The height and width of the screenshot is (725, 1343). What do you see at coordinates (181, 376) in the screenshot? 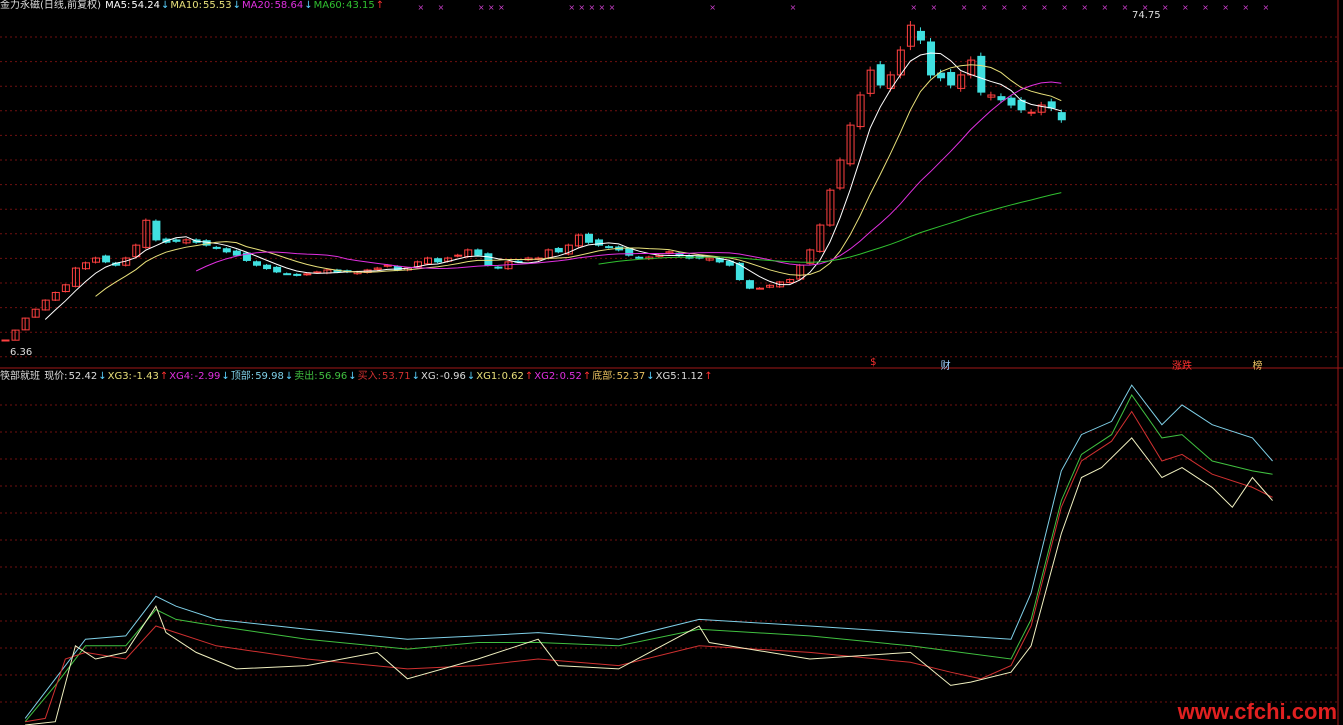
I see `indicator-label: XG4:` at bounding box center [181, 376].